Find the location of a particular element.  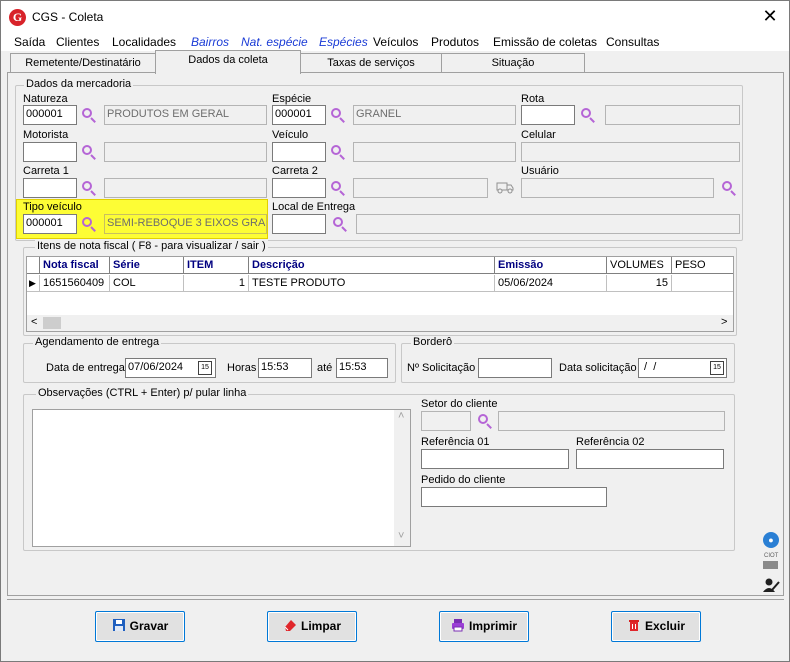

motorista-desc-input is located at coordinates (185, 152).